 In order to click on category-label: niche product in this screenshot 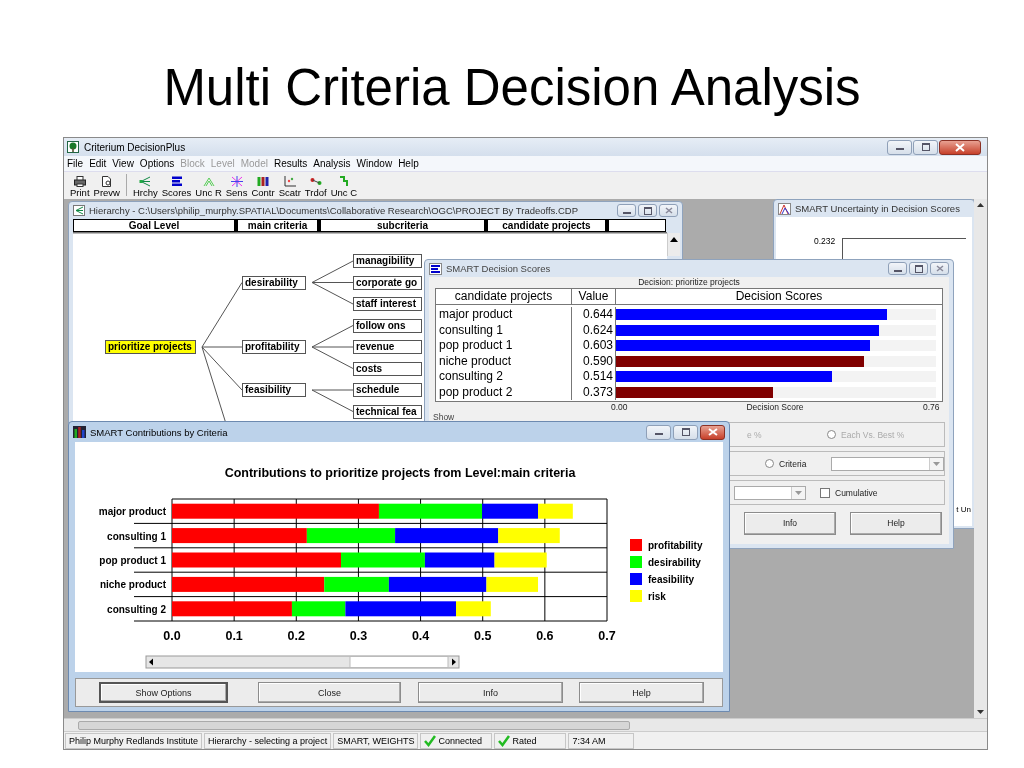, I will do `click(132, 585)`.